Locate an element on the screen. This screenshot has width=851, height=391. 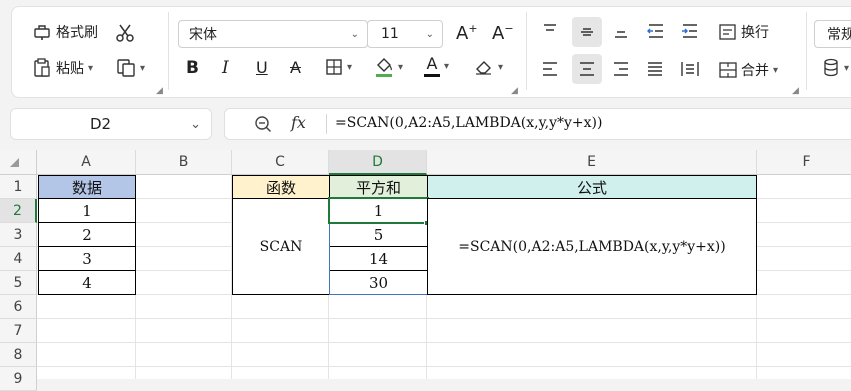
increase-indent-icon is located at coordinates (690, 31).